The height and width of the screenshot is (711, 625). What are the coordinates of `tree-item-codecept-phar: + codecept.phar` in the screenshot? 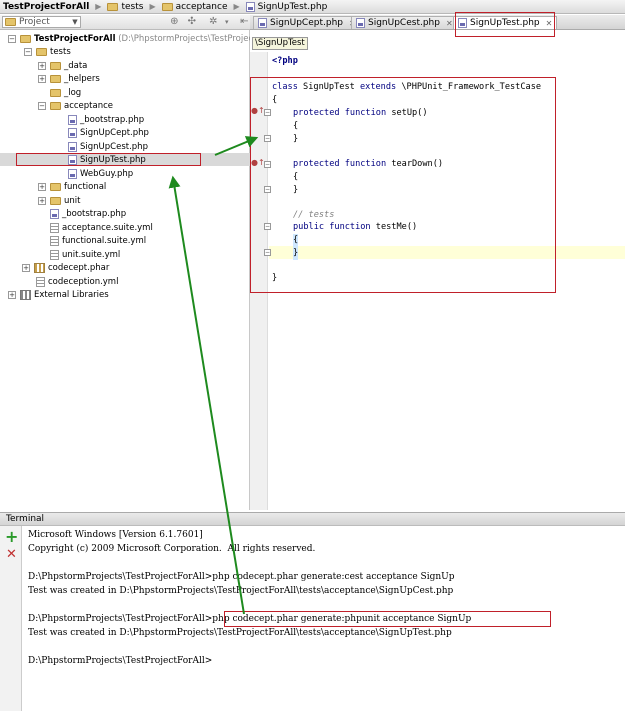 It's located at (65, 267).